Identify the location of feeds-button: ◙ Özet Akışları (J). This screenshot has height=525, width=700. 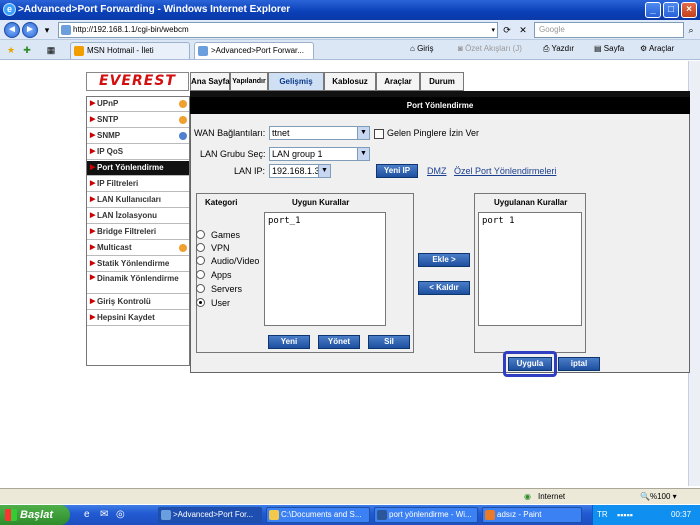
(490, 48).